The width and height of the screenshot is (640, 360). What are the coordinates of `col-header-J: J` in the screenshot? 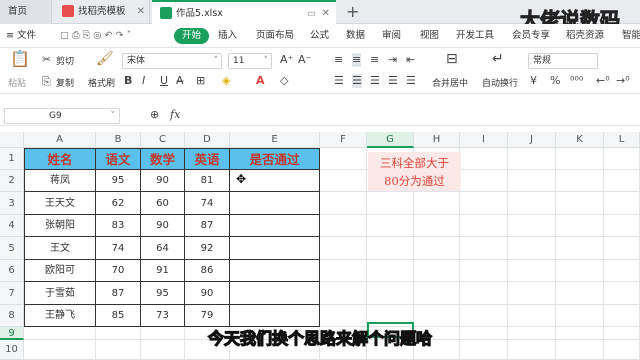 It's located at (532, 140).